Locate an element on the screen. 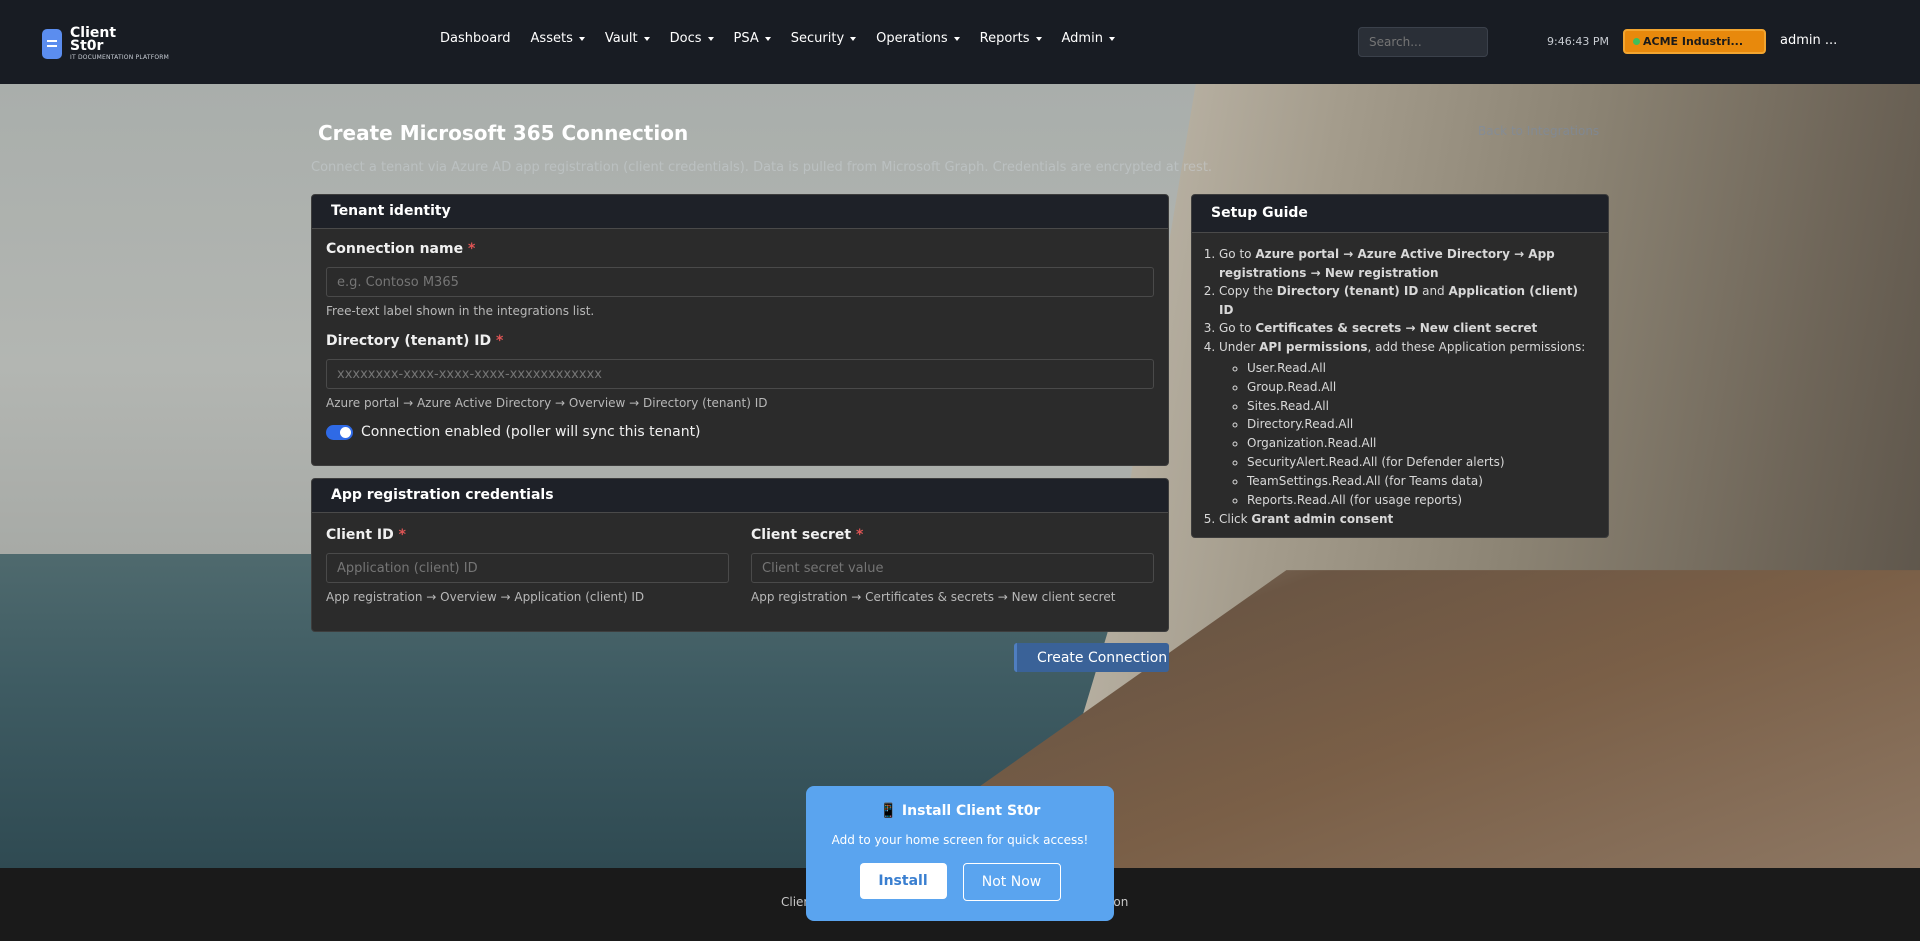  page-title: Create Microsoft 365 Connection is located at coordinates (503, 133).